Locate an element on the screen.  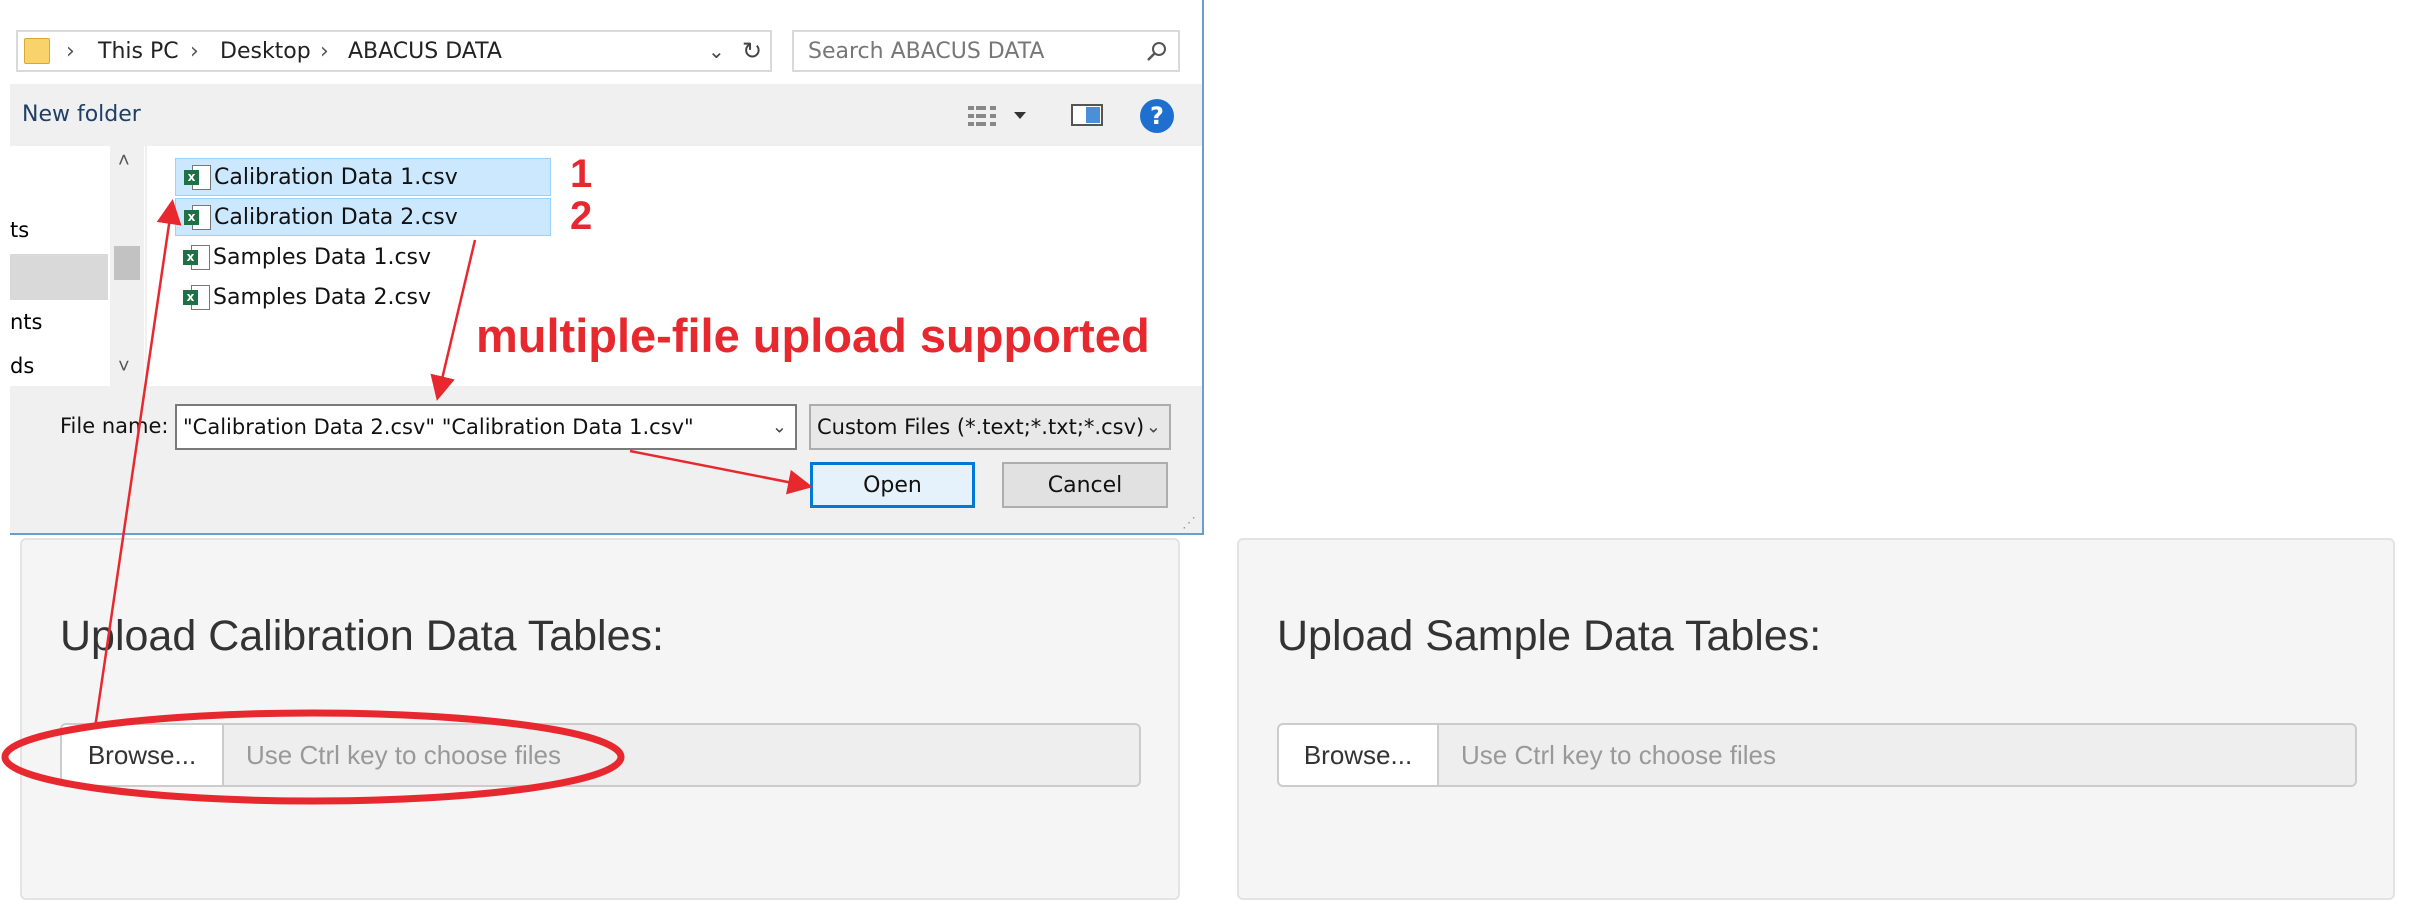
annotation-ellipse is located at coordinates (313, 757).